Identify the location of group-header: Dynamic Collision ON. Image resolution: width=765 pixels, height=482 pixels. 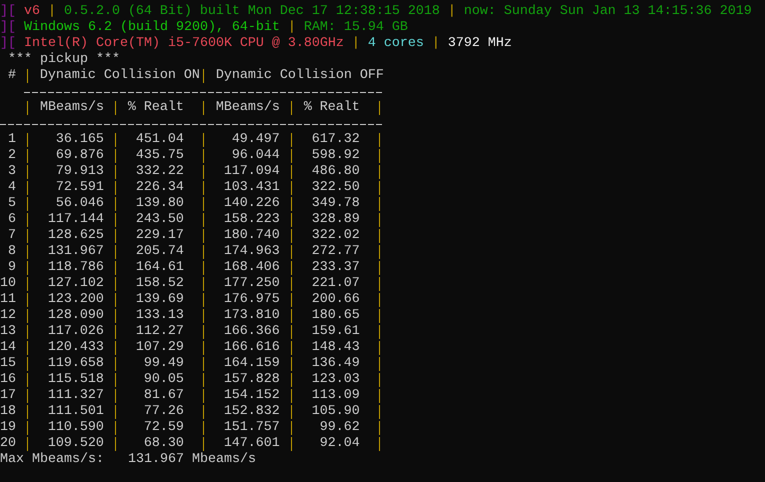
(120, 76).